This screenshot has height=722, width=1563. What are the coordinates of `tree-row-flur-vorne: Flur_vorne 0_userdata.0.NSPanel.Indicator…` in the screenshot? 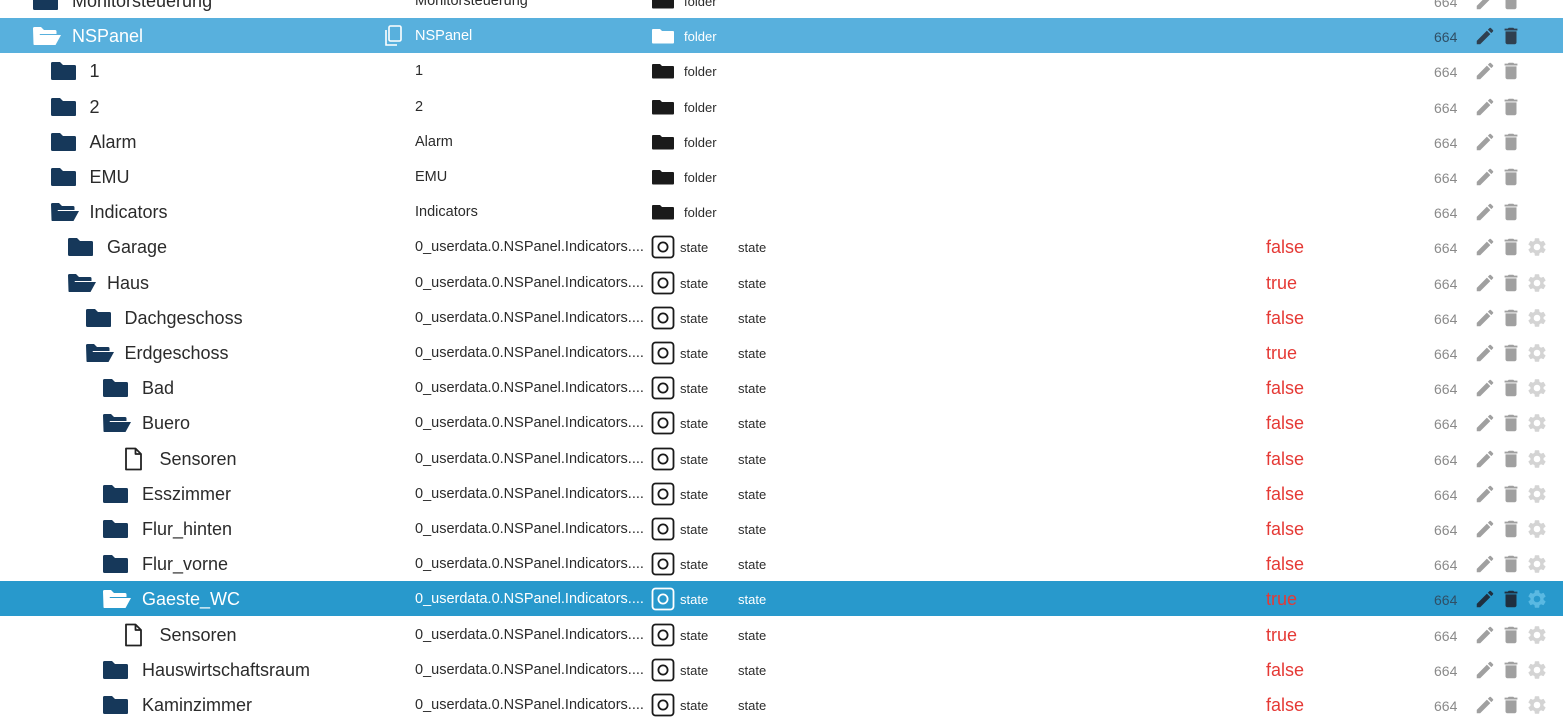 It's located at (781, 563).